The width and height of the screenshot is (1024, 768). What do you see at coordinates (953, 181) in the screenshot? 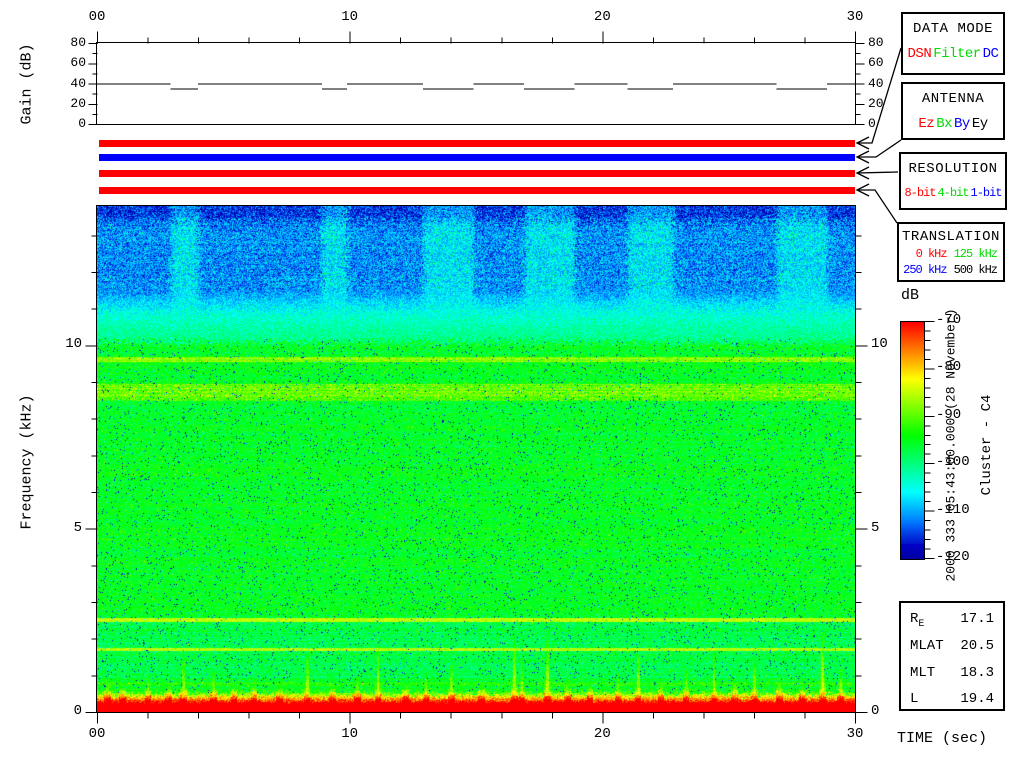
I see `resolution-box: RESOLUTION 8-bit 4-bit 1-bit` at bounding box center [953, 181].